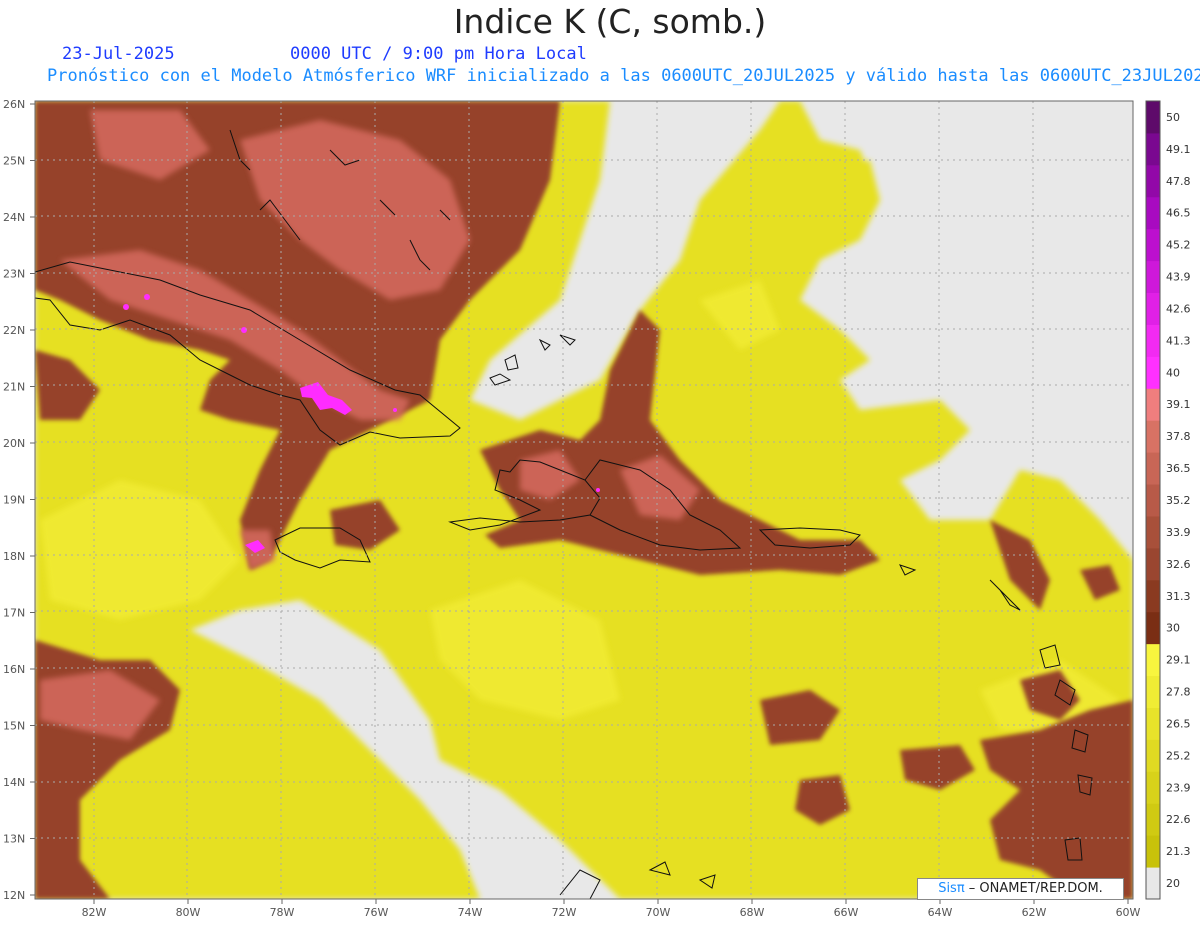 The image size is (1200, 927). I want to click on latitude-label: 15N, so click(14, 726).